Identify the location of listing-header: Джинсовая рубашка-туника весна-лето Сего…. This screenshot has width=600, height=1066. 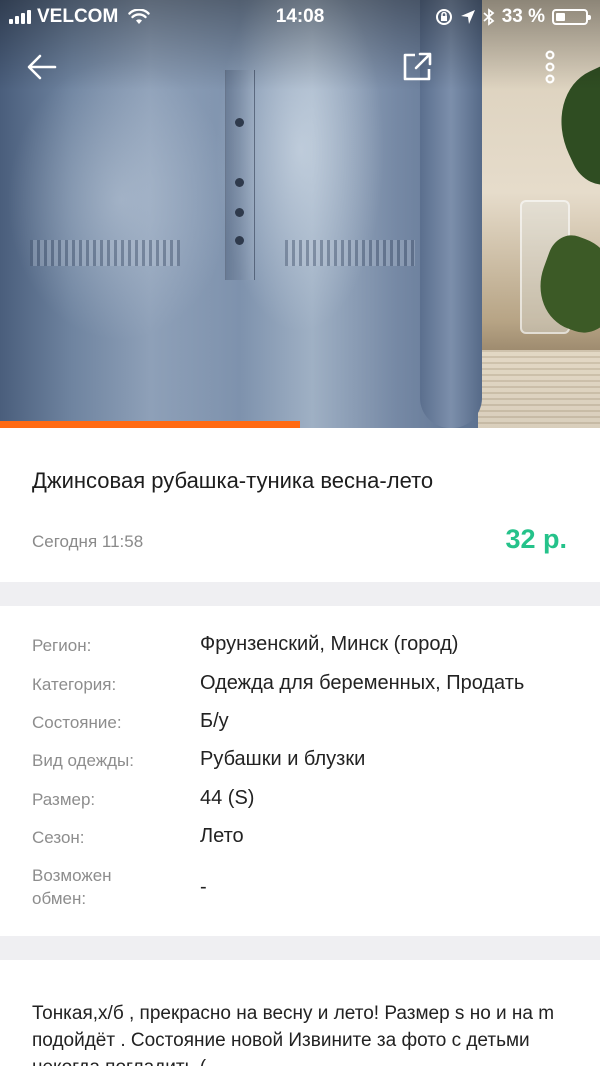
(300, 505).